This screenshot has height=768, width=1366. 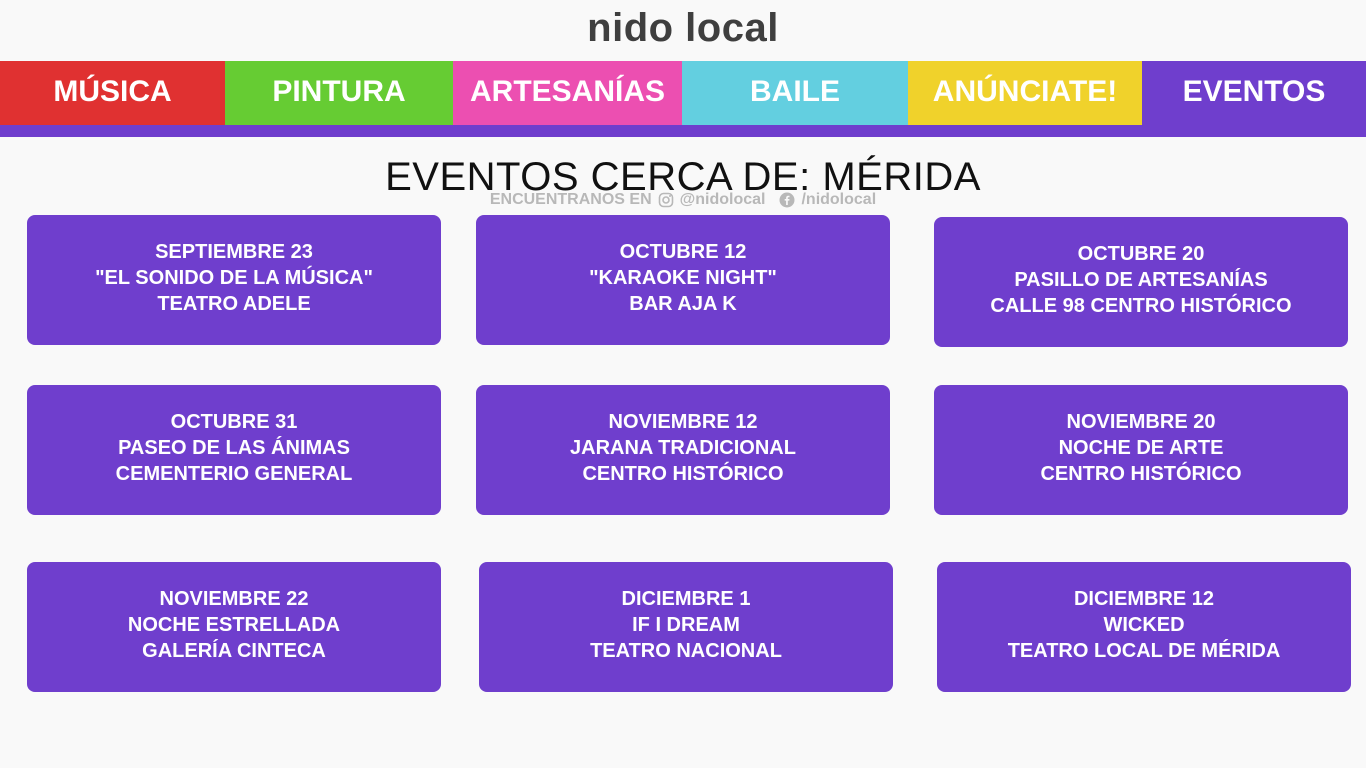 What do you see at coordinates (683, 28) in the screenshot?
I see `site-logo: nido local` at bounding box center [683, 28].